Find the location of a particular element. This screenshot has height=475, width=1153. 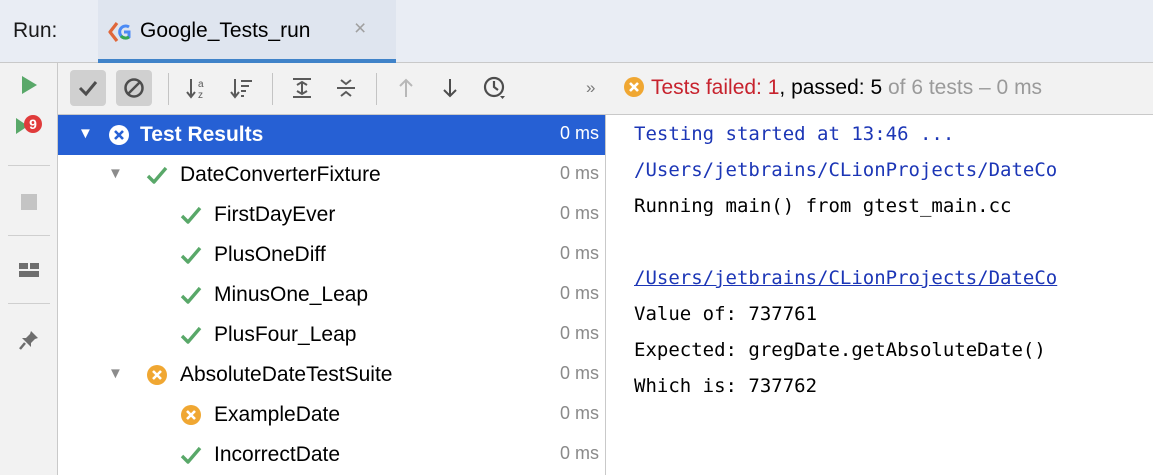

svg-text: 9 is located at coordinates (33, 124).